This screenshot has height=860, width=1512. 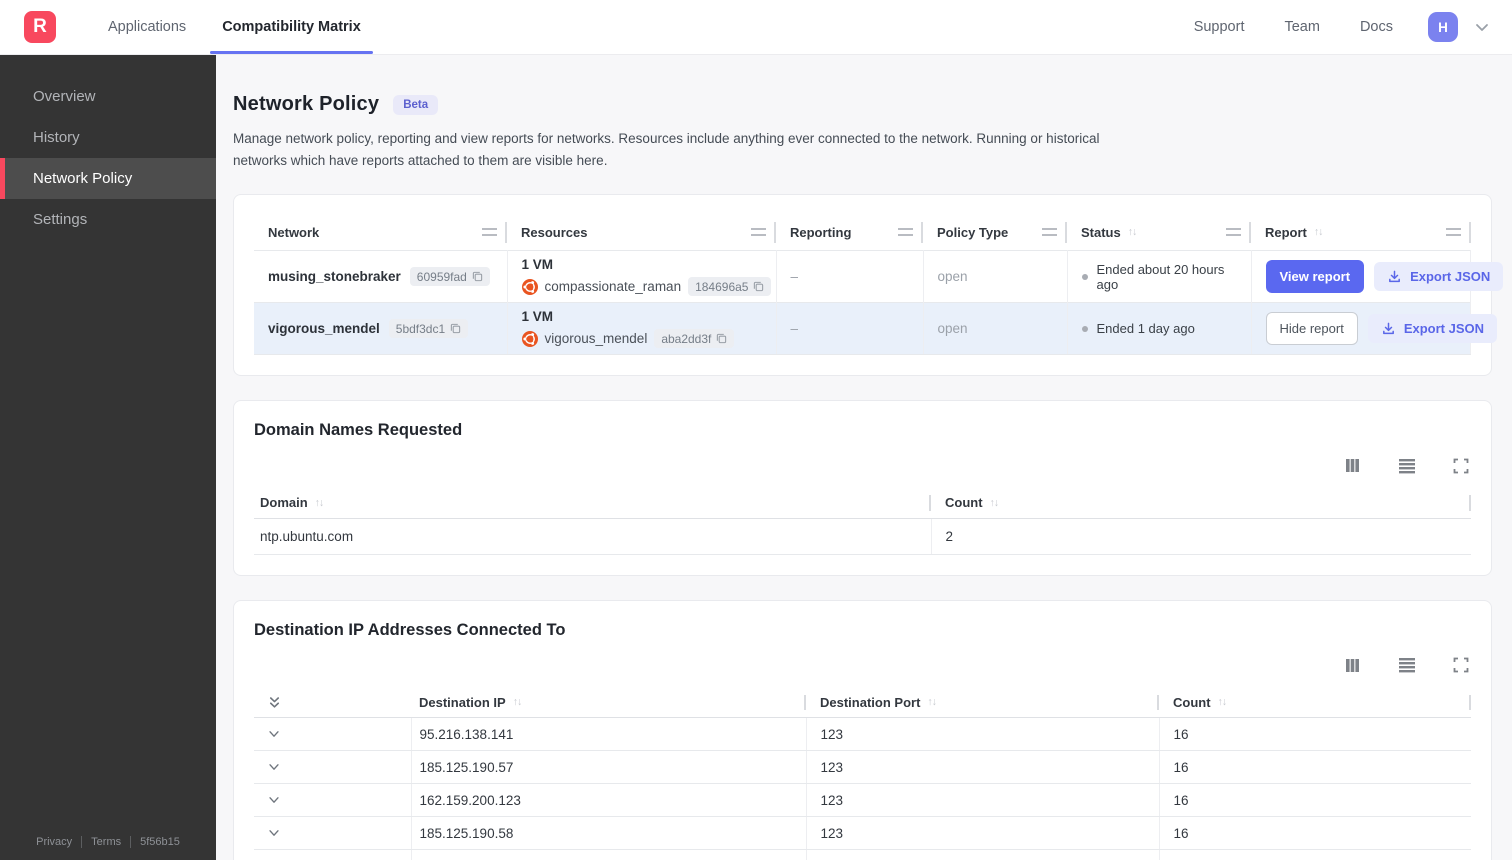 What do you see at coordinates (441, 276) in the screenshot?
I see `network-id: 60959fad` at bounding box center [441, 276].